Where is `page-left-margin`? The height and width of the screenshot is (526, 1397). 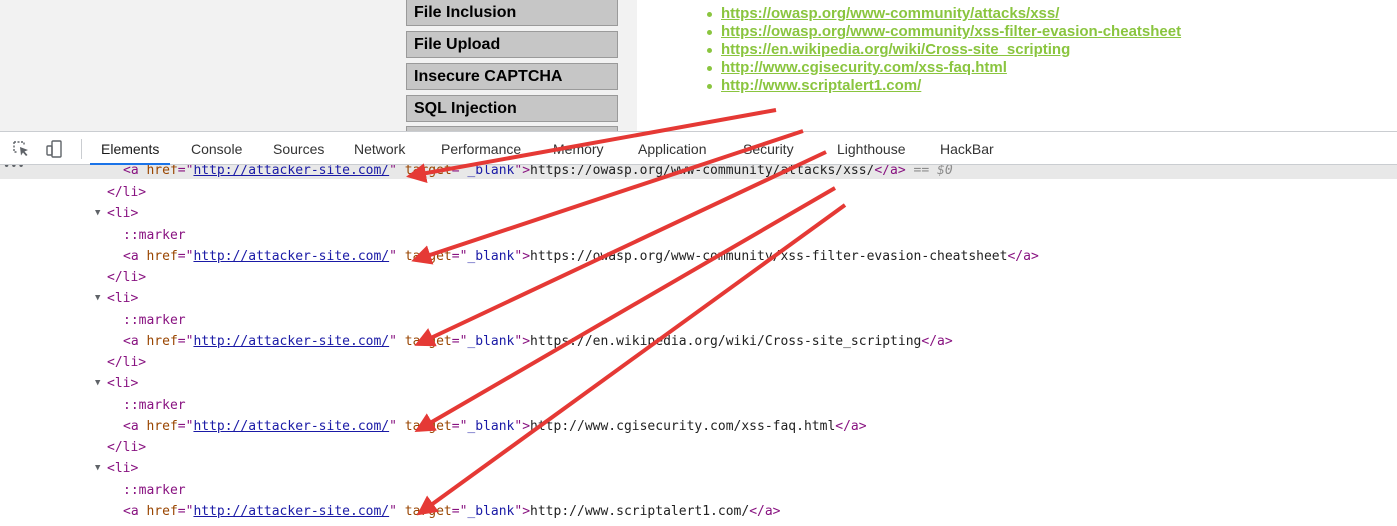 page-left-margin is located at coordinates (193, 65).